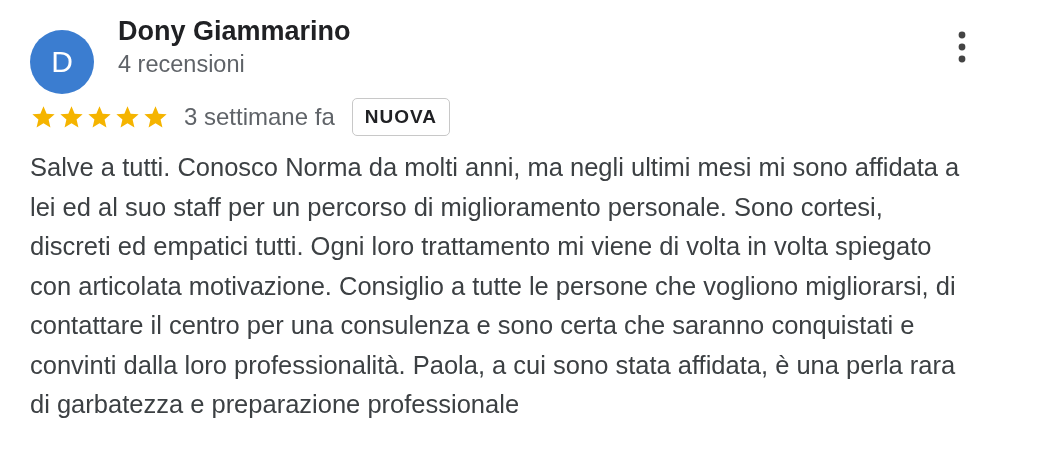  What do you see at coordinates (182, 64) in the screenshot?
I see `review-count: 4 recensioni` at bounding box center [182, 64].